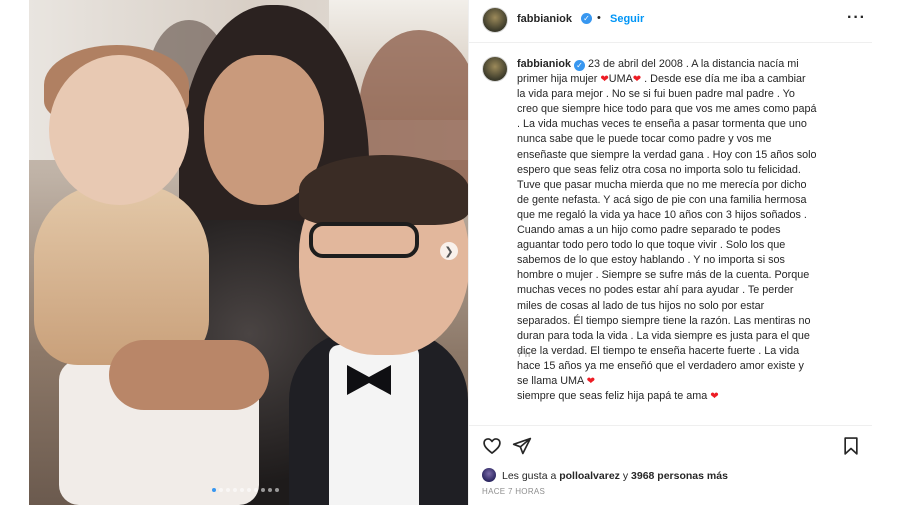 This screenshot has width=900, height=505. I want to click on liker-avatar, so click(489, 475).